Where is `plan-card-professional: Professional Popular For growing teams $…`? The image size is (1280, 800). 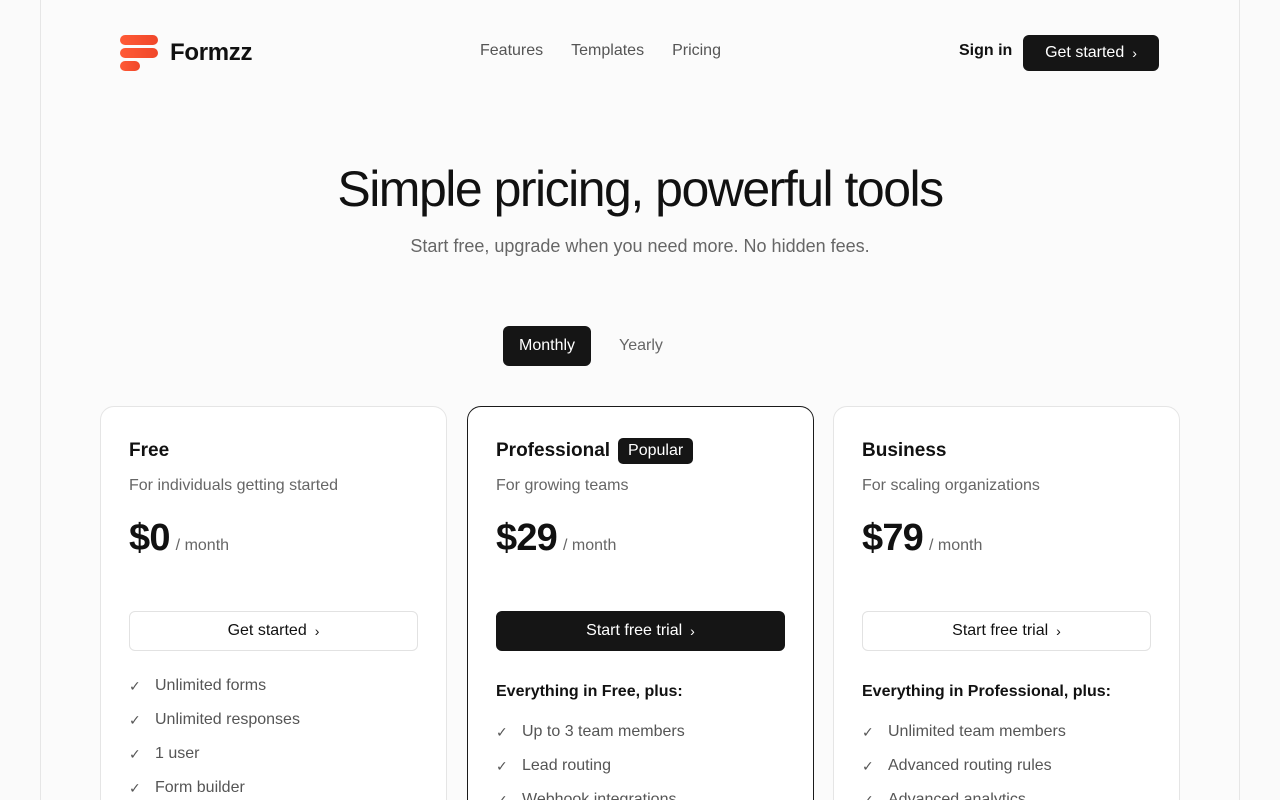 plan-card-professional: Professional Popular For growing teams $… is located at coordinates (640, 603).